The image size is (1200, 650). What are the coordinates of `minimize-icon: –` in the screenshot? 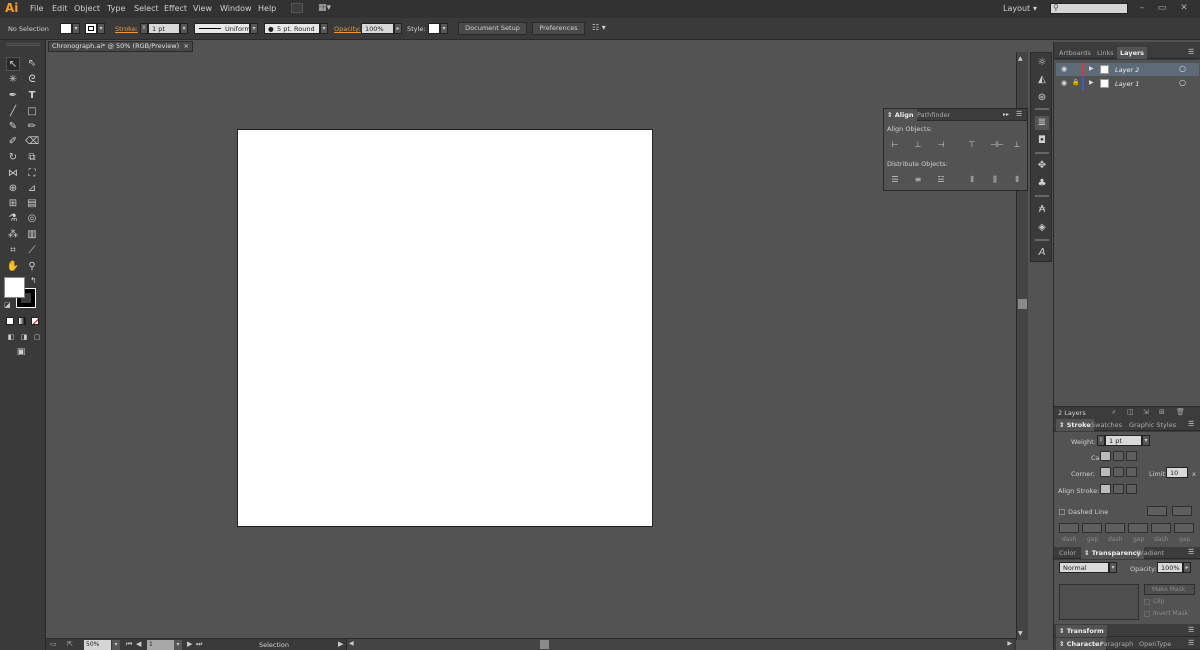 It's located at (1142, 8).